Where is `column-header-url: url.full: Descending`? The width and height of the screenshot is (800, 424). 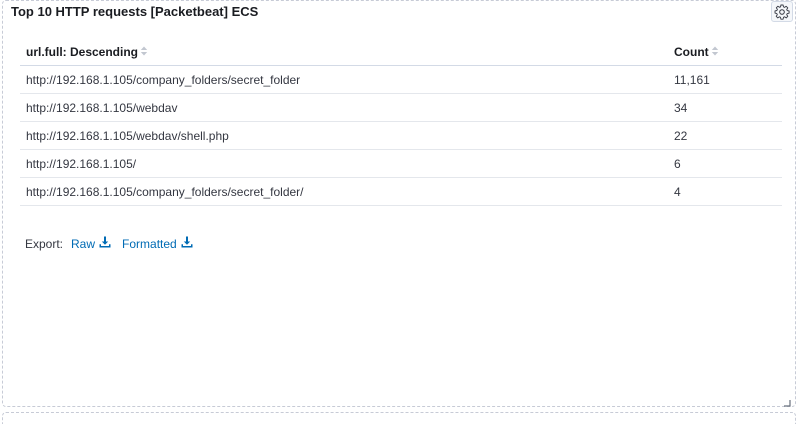
column-header-url: url.full: Descending is located at coordinates (344, 52).